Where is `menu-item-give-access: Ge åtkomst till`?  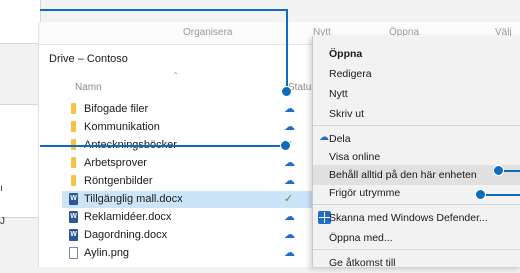 menu-item-give-access: Ge åtkomst till is located at coordinates (416, 263).